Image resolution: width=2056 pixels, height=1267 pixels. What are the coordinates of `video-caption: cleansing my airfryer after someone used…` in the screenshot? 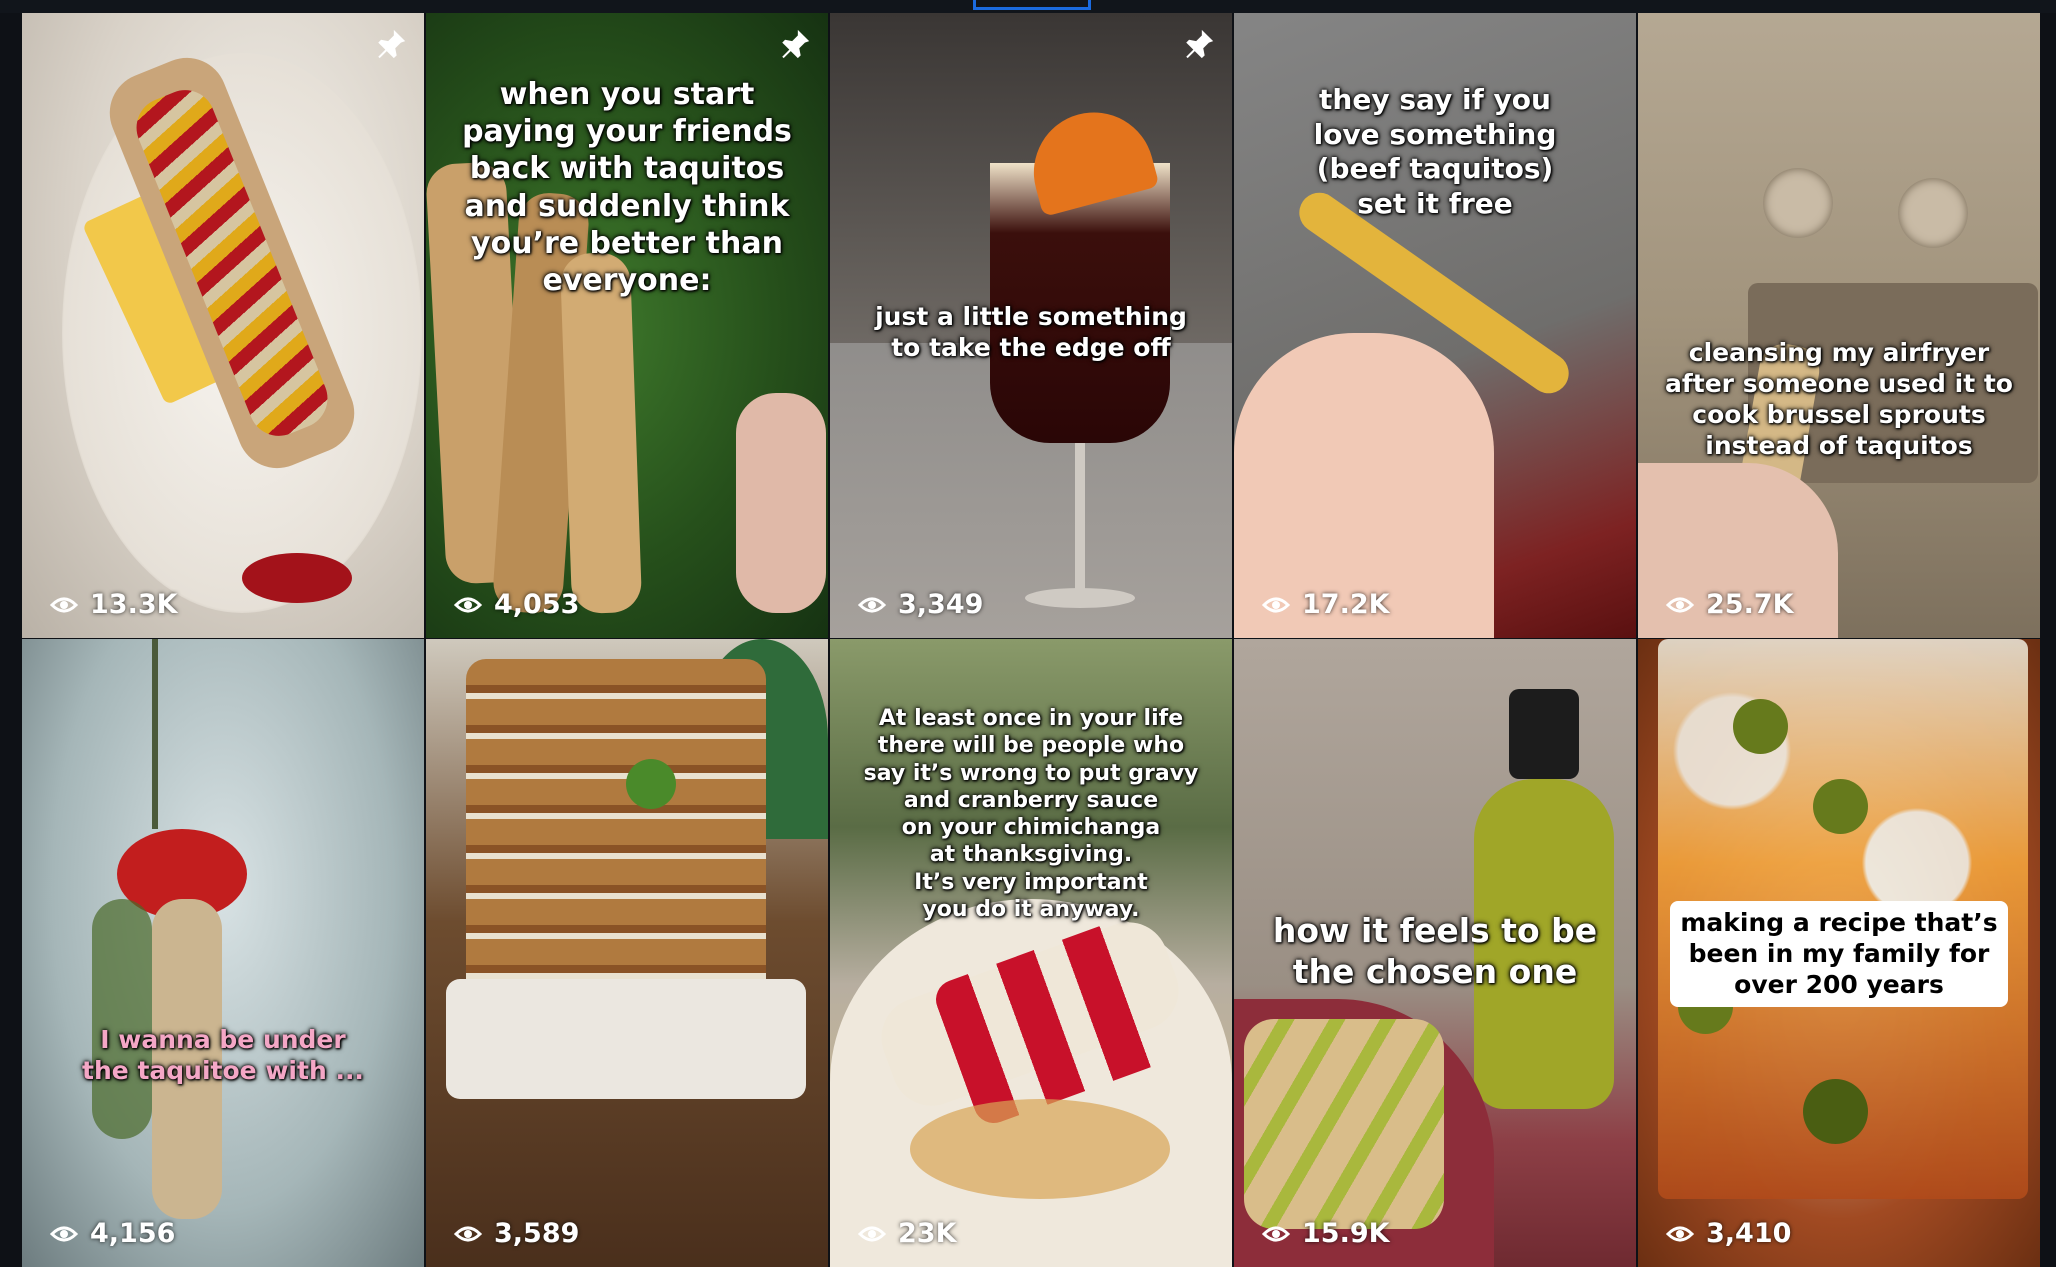 It's located at (1839, 399).